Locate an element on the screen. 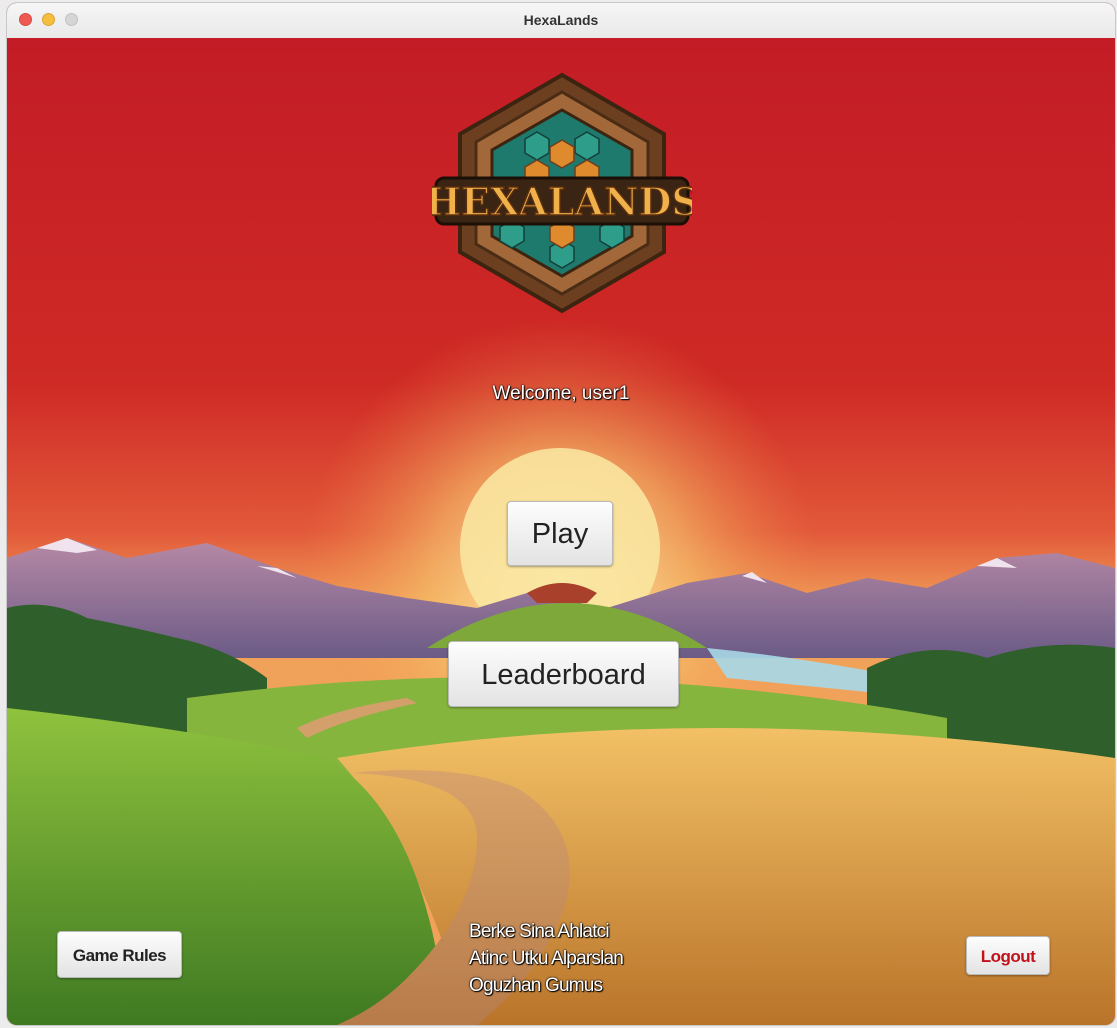 This screenshot has width=1117, height=1028. credit-name: Oguzhan Gumus is located at coordinates (536, 985).